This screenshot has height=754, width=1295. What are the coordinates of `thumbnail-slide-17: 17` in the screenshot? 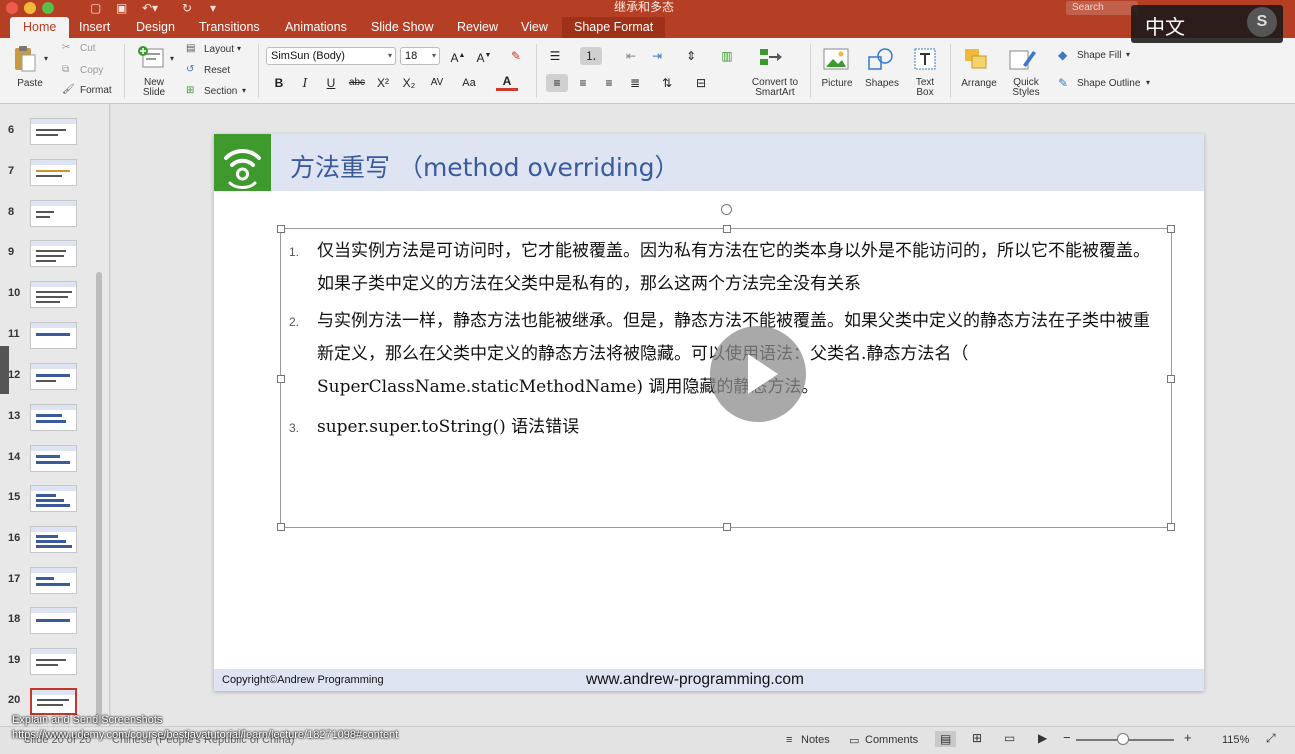 It's located at (50, 582).